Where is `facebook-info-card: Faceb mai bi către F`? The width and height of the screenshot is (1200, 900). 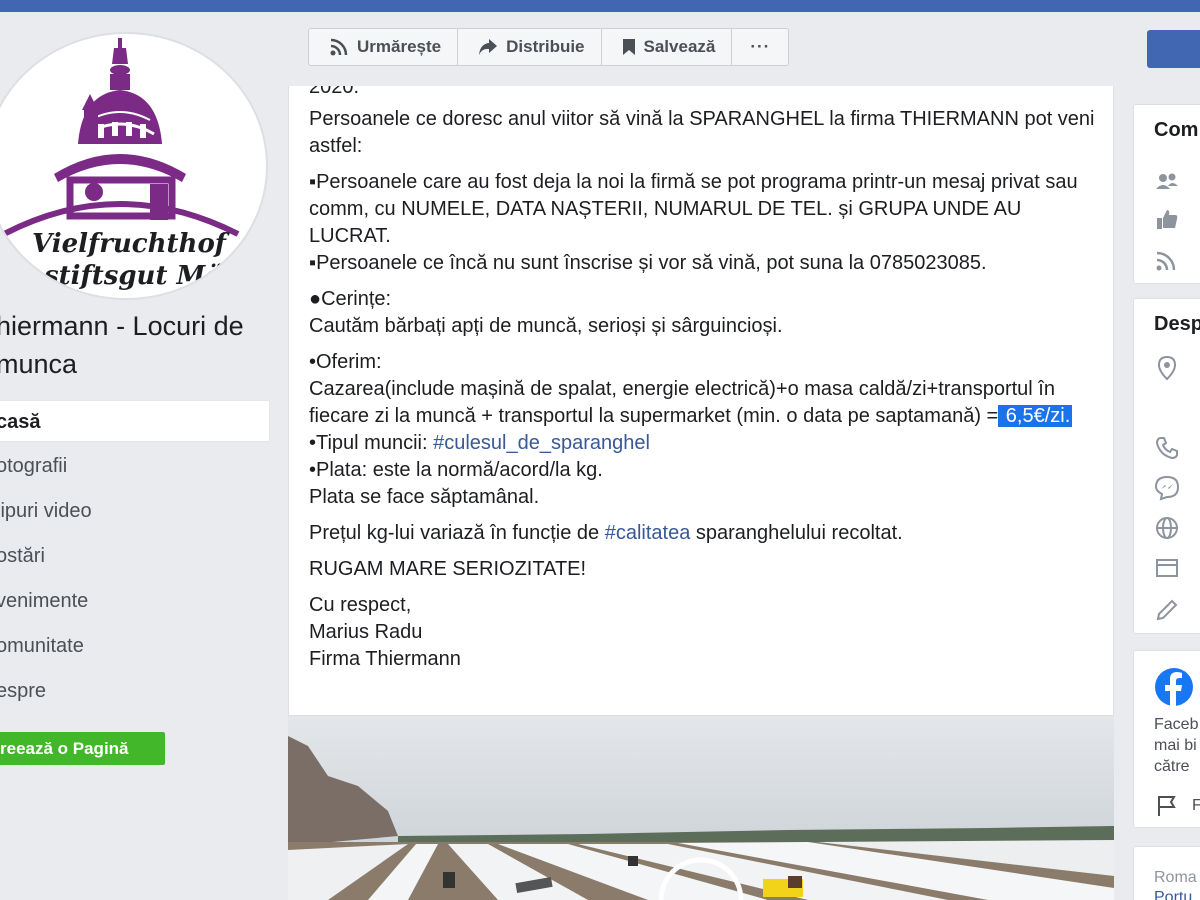 facebook-info-card: Faceb mai bi către F is located at coordinates (1166, 739).